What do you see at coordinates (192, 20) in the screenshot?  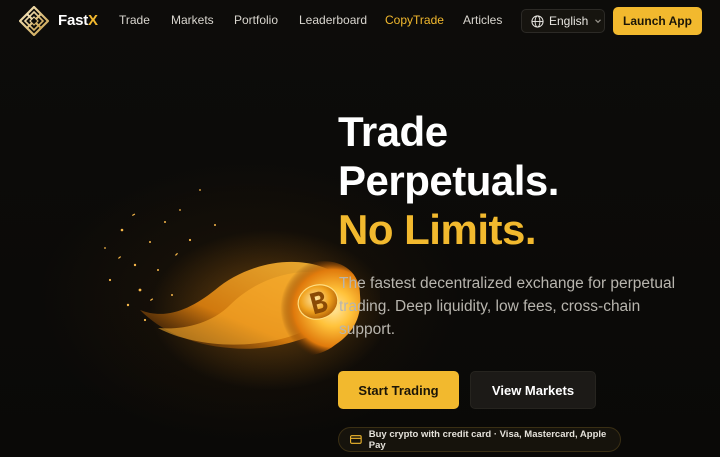 I see `nav-link-markets: Markets` at bounding box center [192, 20].